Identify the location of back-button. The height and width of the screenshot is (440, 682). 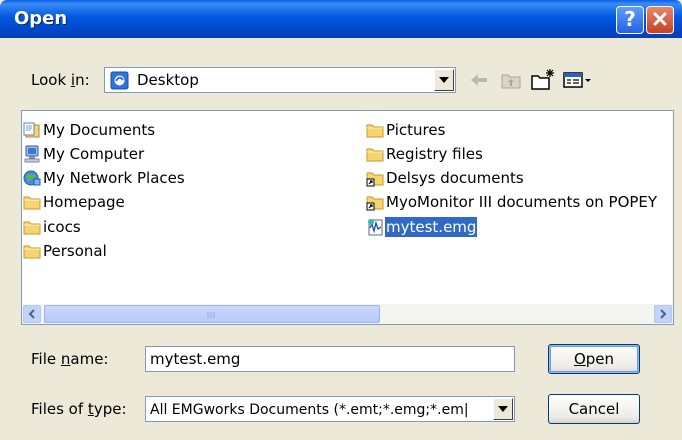
(479, 80).